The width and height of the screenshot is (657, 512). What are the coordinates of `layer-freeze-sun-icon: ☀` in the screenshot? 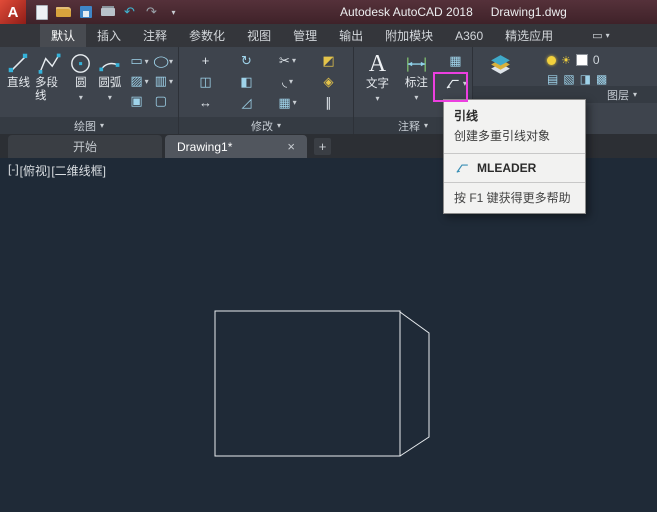 It's located at (566, 60).